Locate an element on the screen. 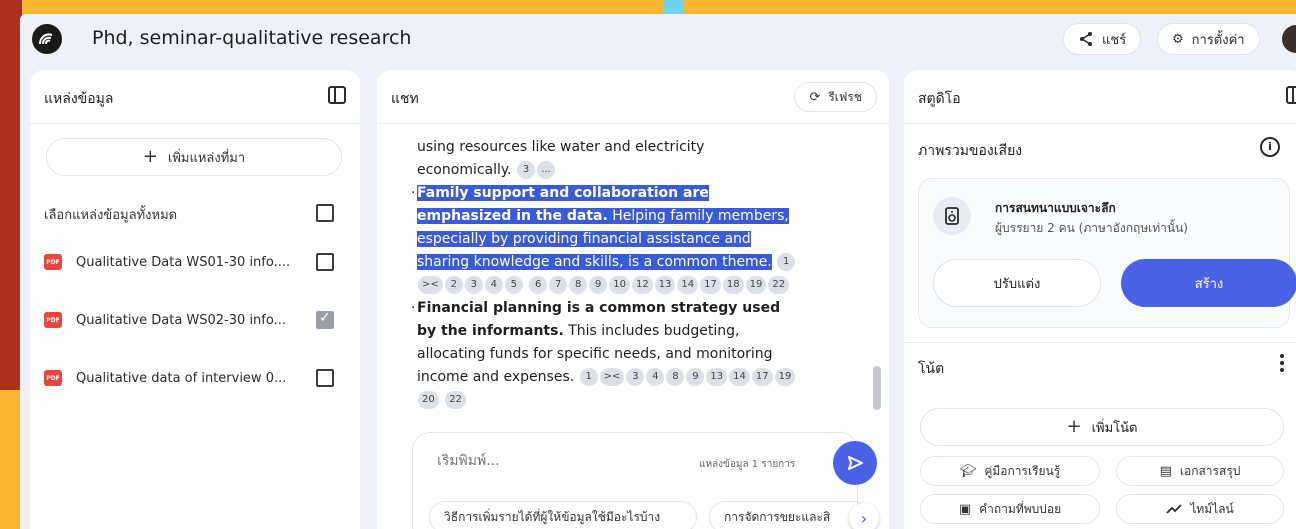 This screenshot has width=1296, height=529. study-guide-label: คู่มือการเรียนรู้ is located at coordinates (1022, 470).